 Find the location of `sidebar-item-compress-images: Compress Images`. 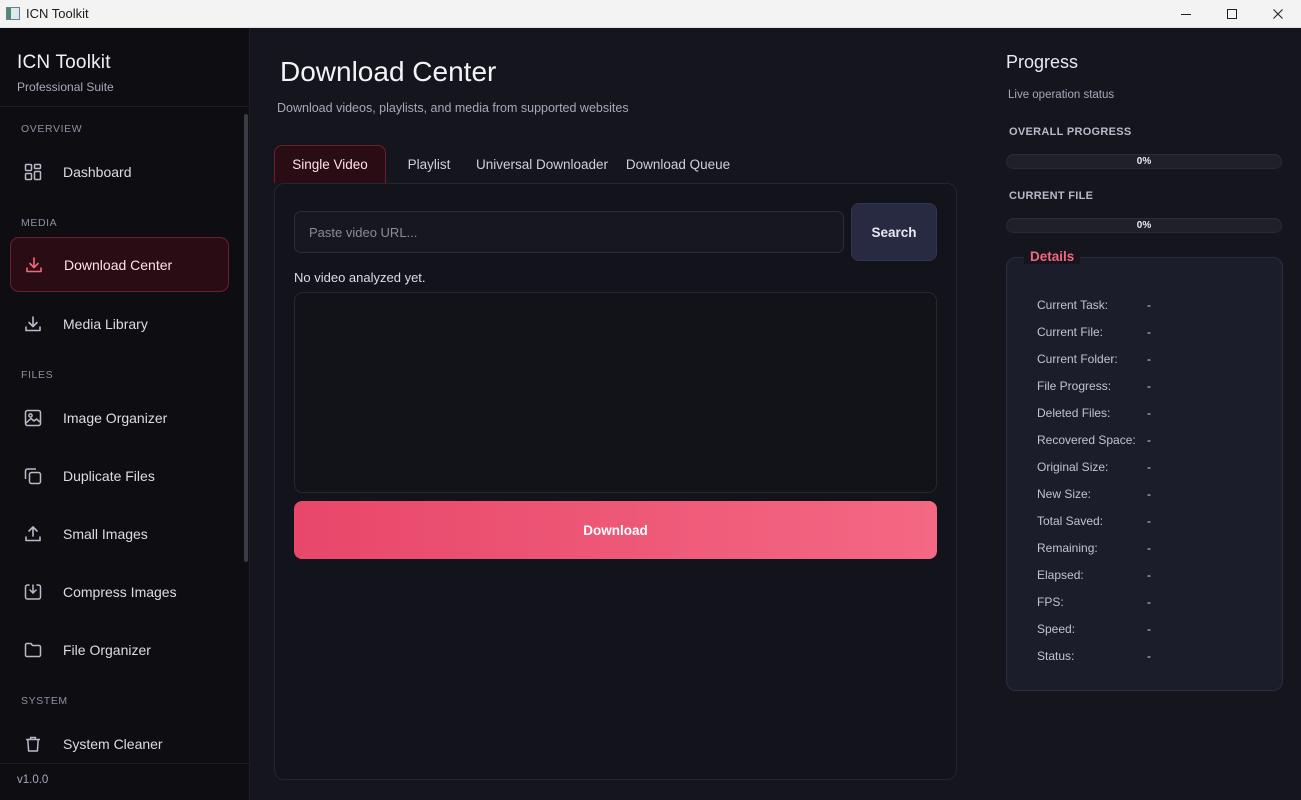

sidebar-item-compress-images: Compress Images is located at coordinates (119, 591).